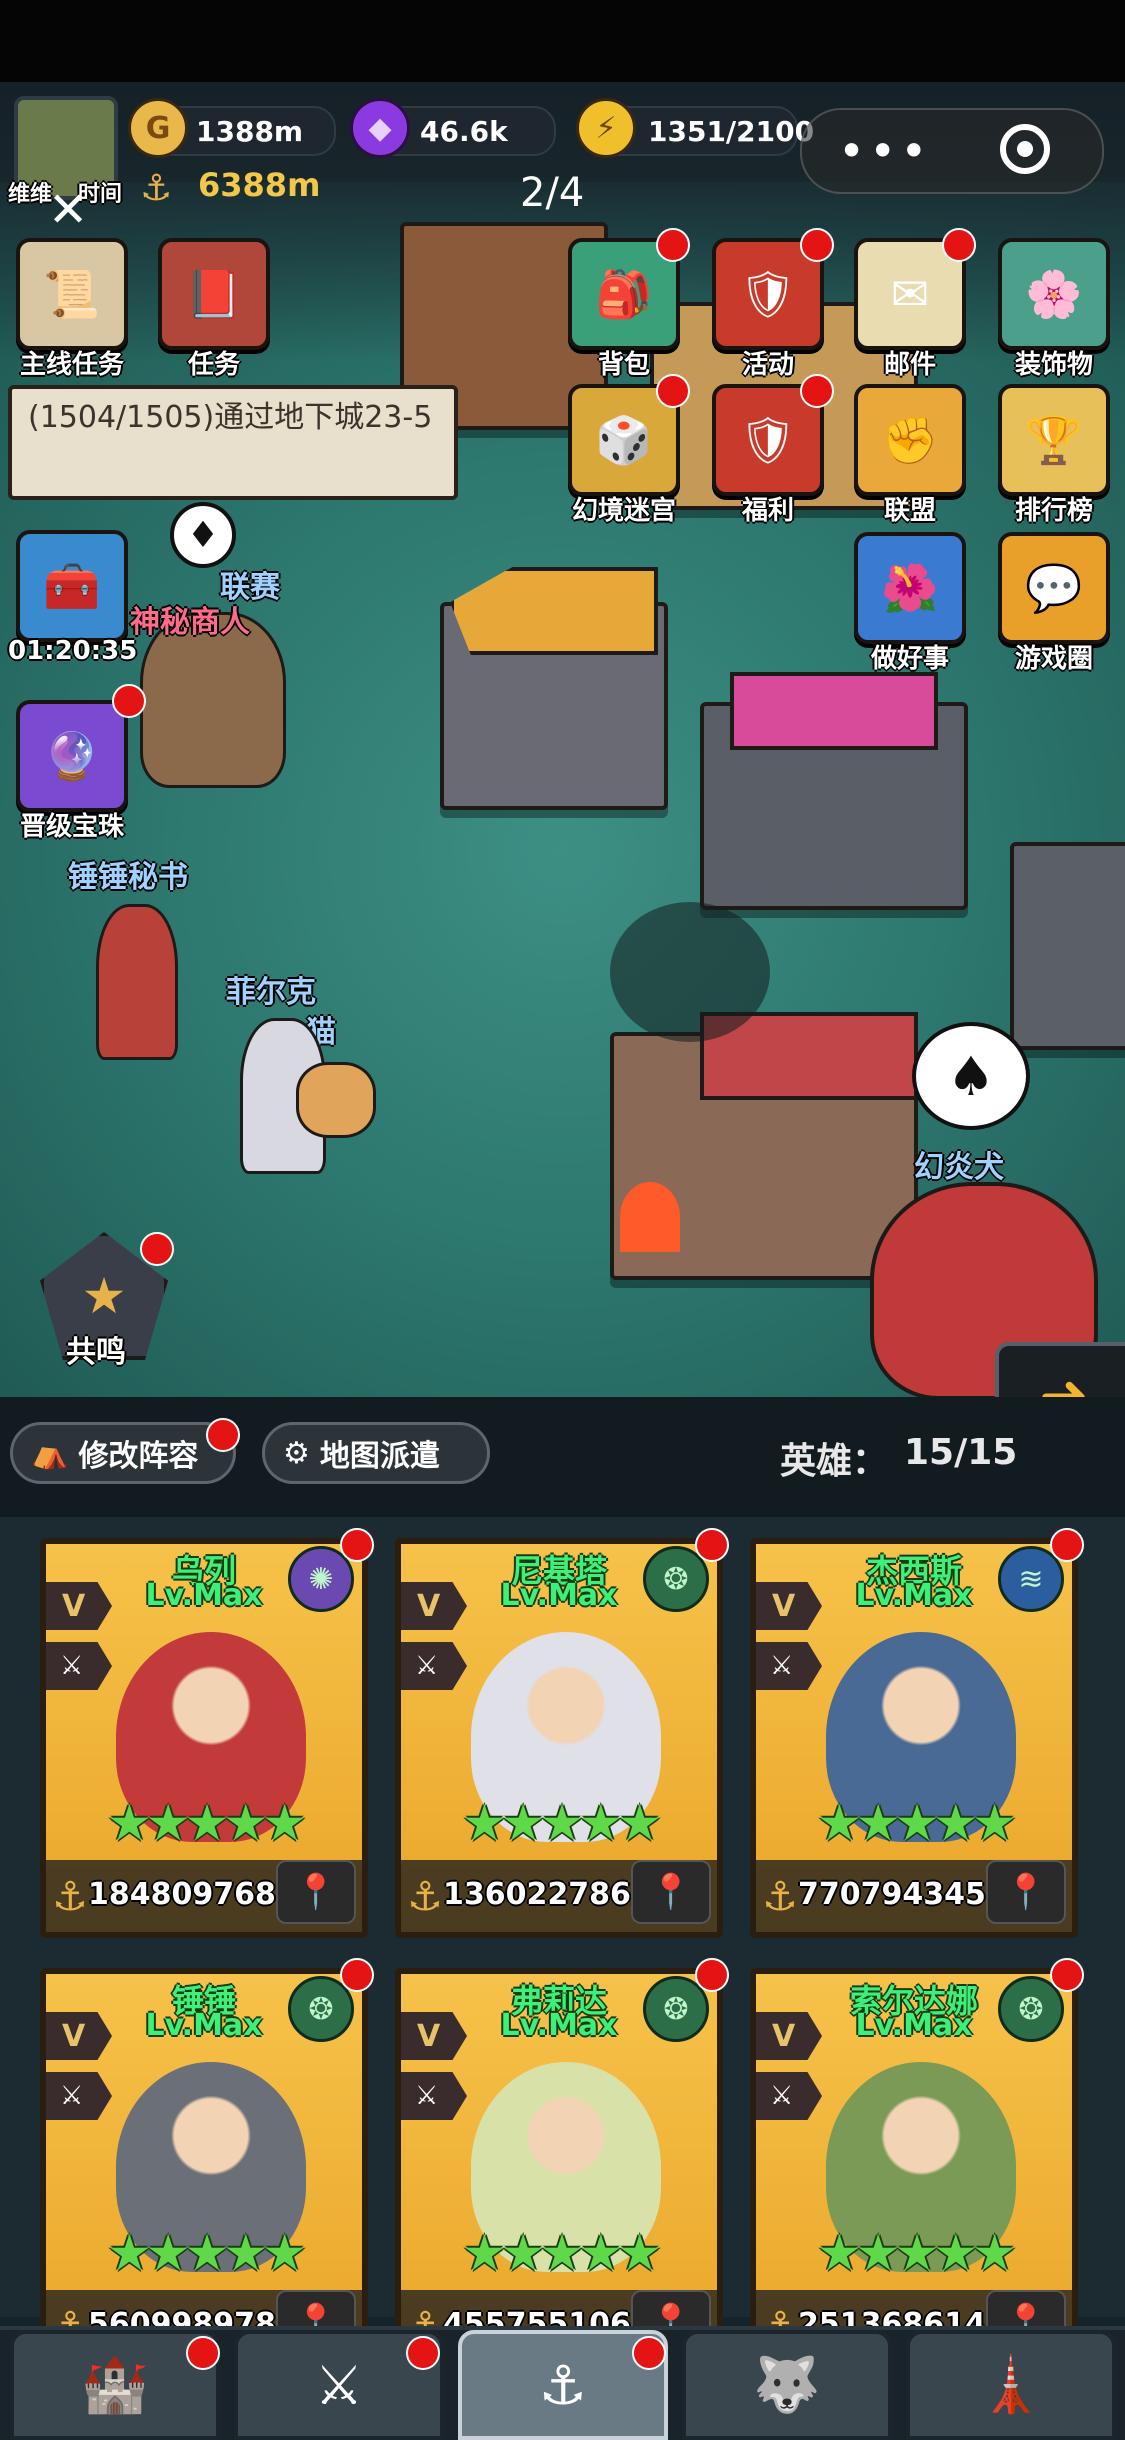 The height and width of the screenshot is (2440, 1125). What do you see at coordinates (96, 1352) in the screenshot?
I see `resonance-label: 共鸣` at bounding box center [96, 1352].